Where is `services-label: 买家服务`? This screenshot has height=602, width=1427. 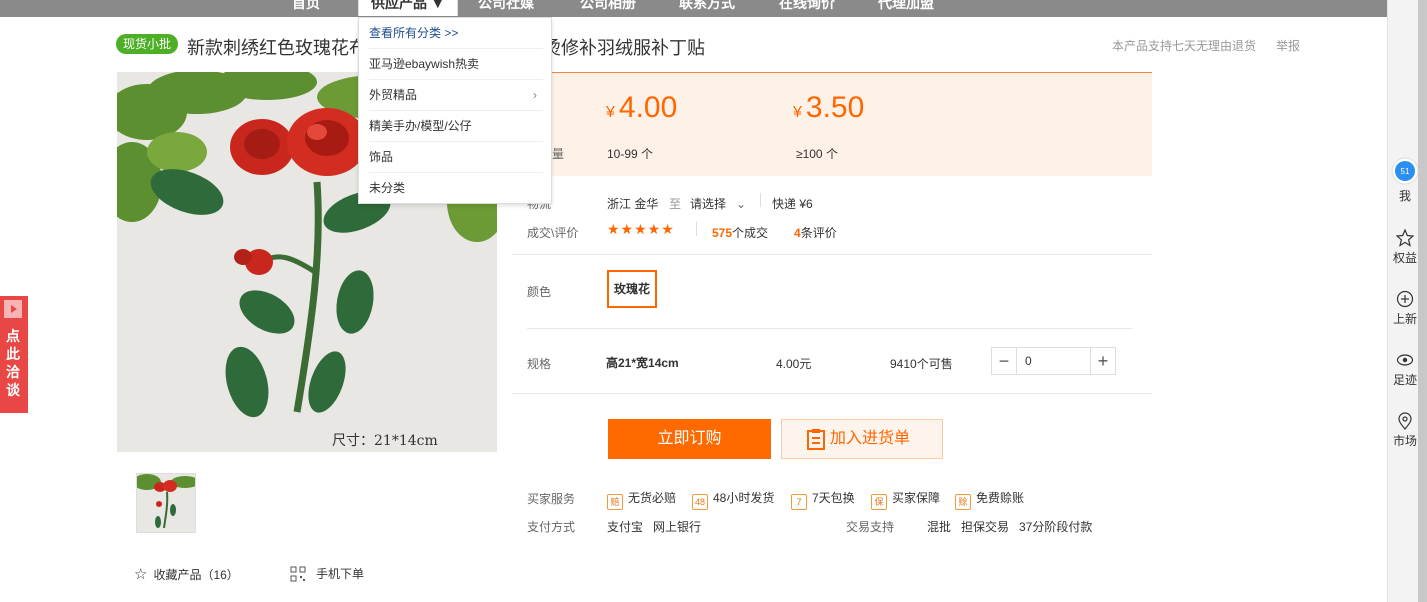 services-label: 买家服务 is located at coordinates (551, 499).